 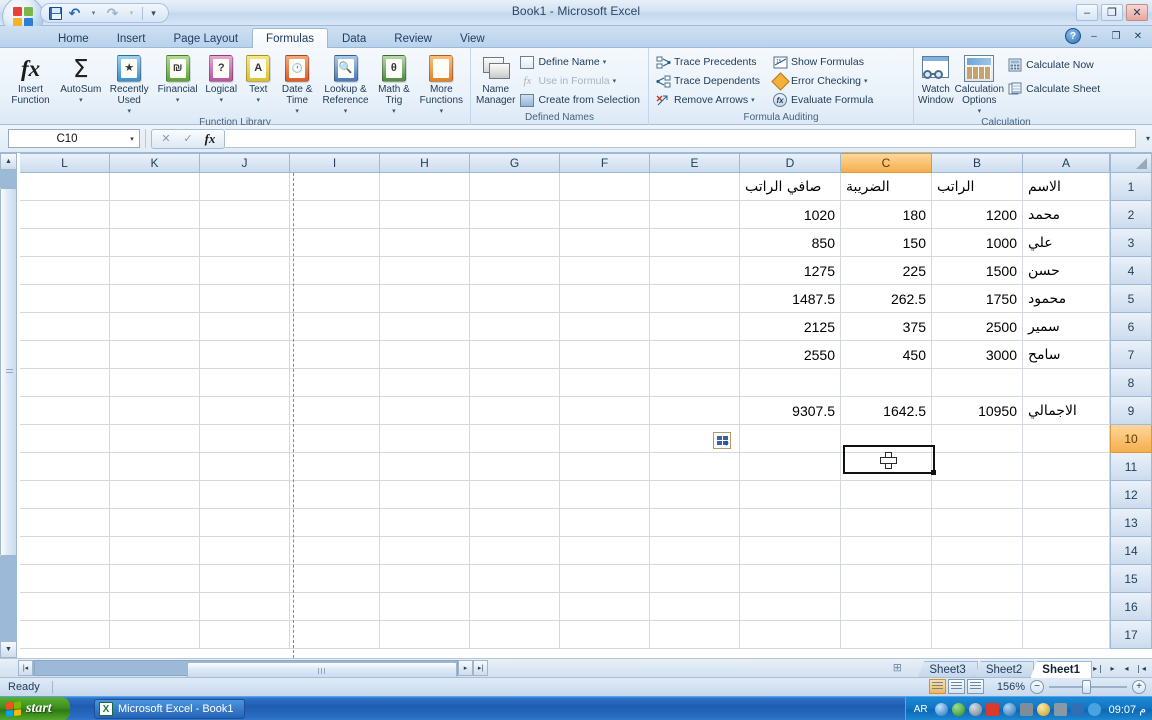 What do you see at coordinates (605, 62) in the screenshot?
I see `define-name-caret-icon: ▾` at bounding box center [605, 62].